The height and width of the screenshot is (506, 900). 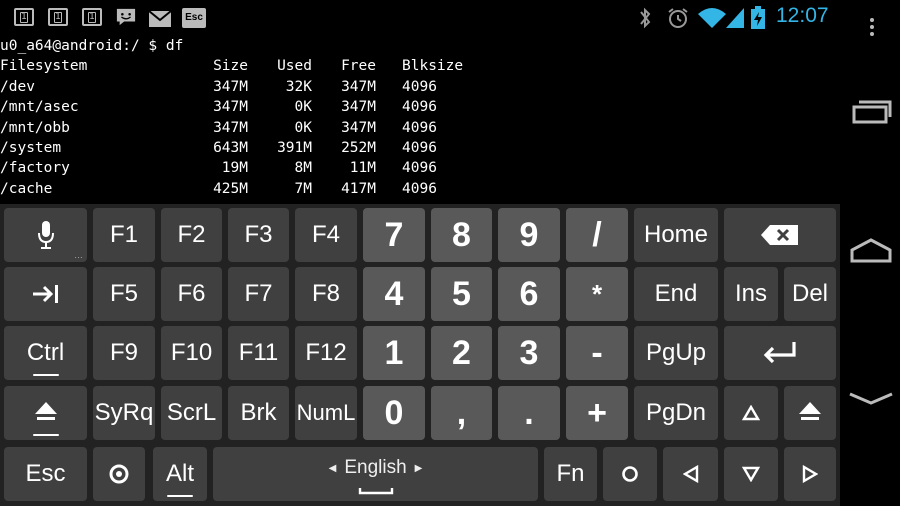 I want to click on df-filesystem: /cache, so click(x=26, y=188).